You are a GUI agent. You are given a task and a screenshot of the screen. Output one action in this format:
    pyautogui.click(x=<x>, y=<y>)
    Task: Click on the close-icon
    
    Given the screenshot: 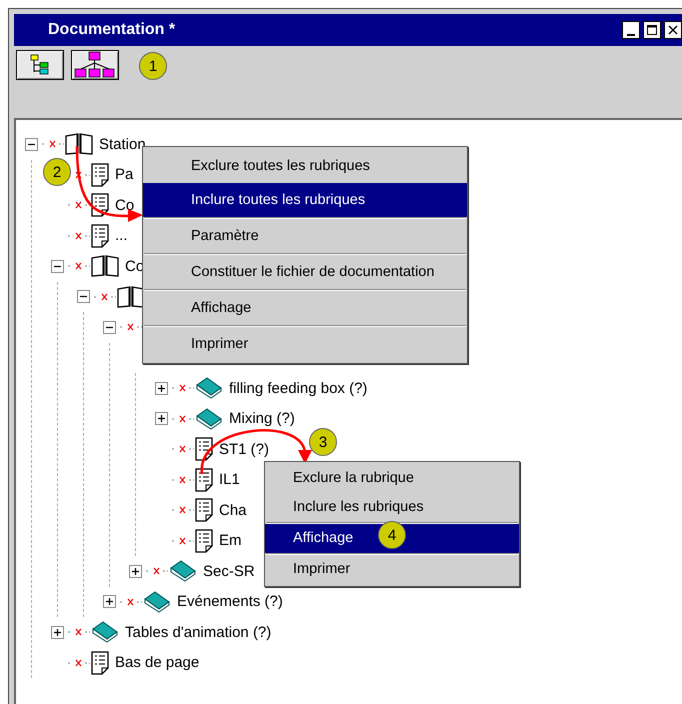 What is the action you would take?
    pyautogui.click(x=673, y=30)
    